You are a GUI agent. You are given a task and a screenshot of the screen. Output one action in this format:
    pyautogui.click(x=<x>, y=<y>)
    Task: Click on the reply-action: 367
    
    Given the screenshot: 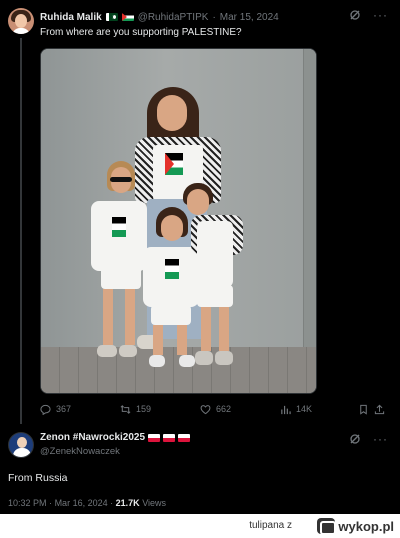 What is the action you would take?
    pyautogui.click(x=55, y=409)
    